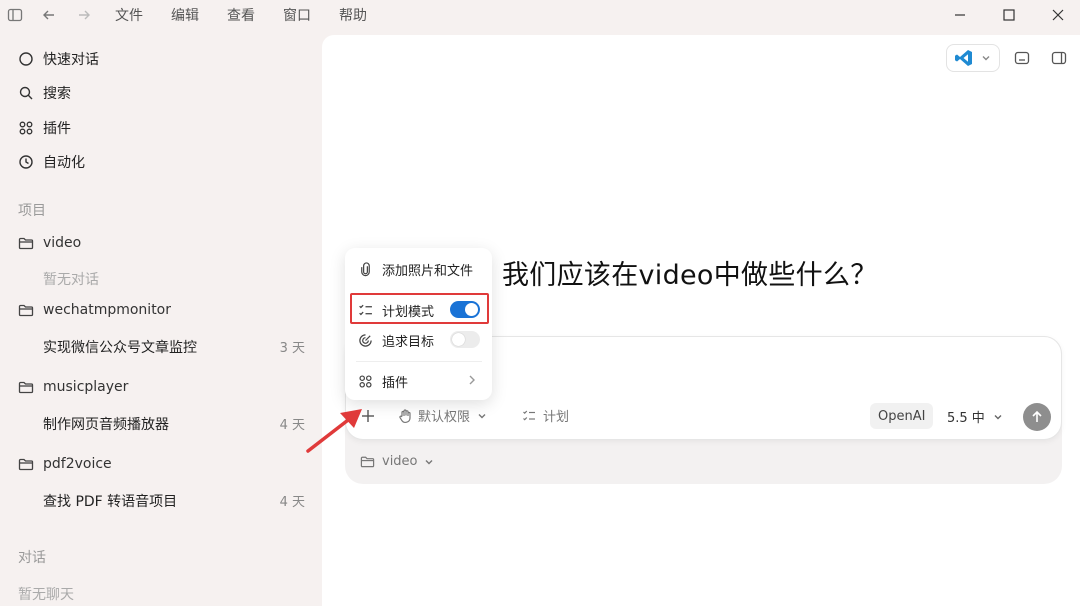 The width and height of the screenshot is (1080, 606). Describe the element at coordinates (110, 502) in the screenshot. I see `conversation-title: 查找 PDF 转语音项目` at that location.